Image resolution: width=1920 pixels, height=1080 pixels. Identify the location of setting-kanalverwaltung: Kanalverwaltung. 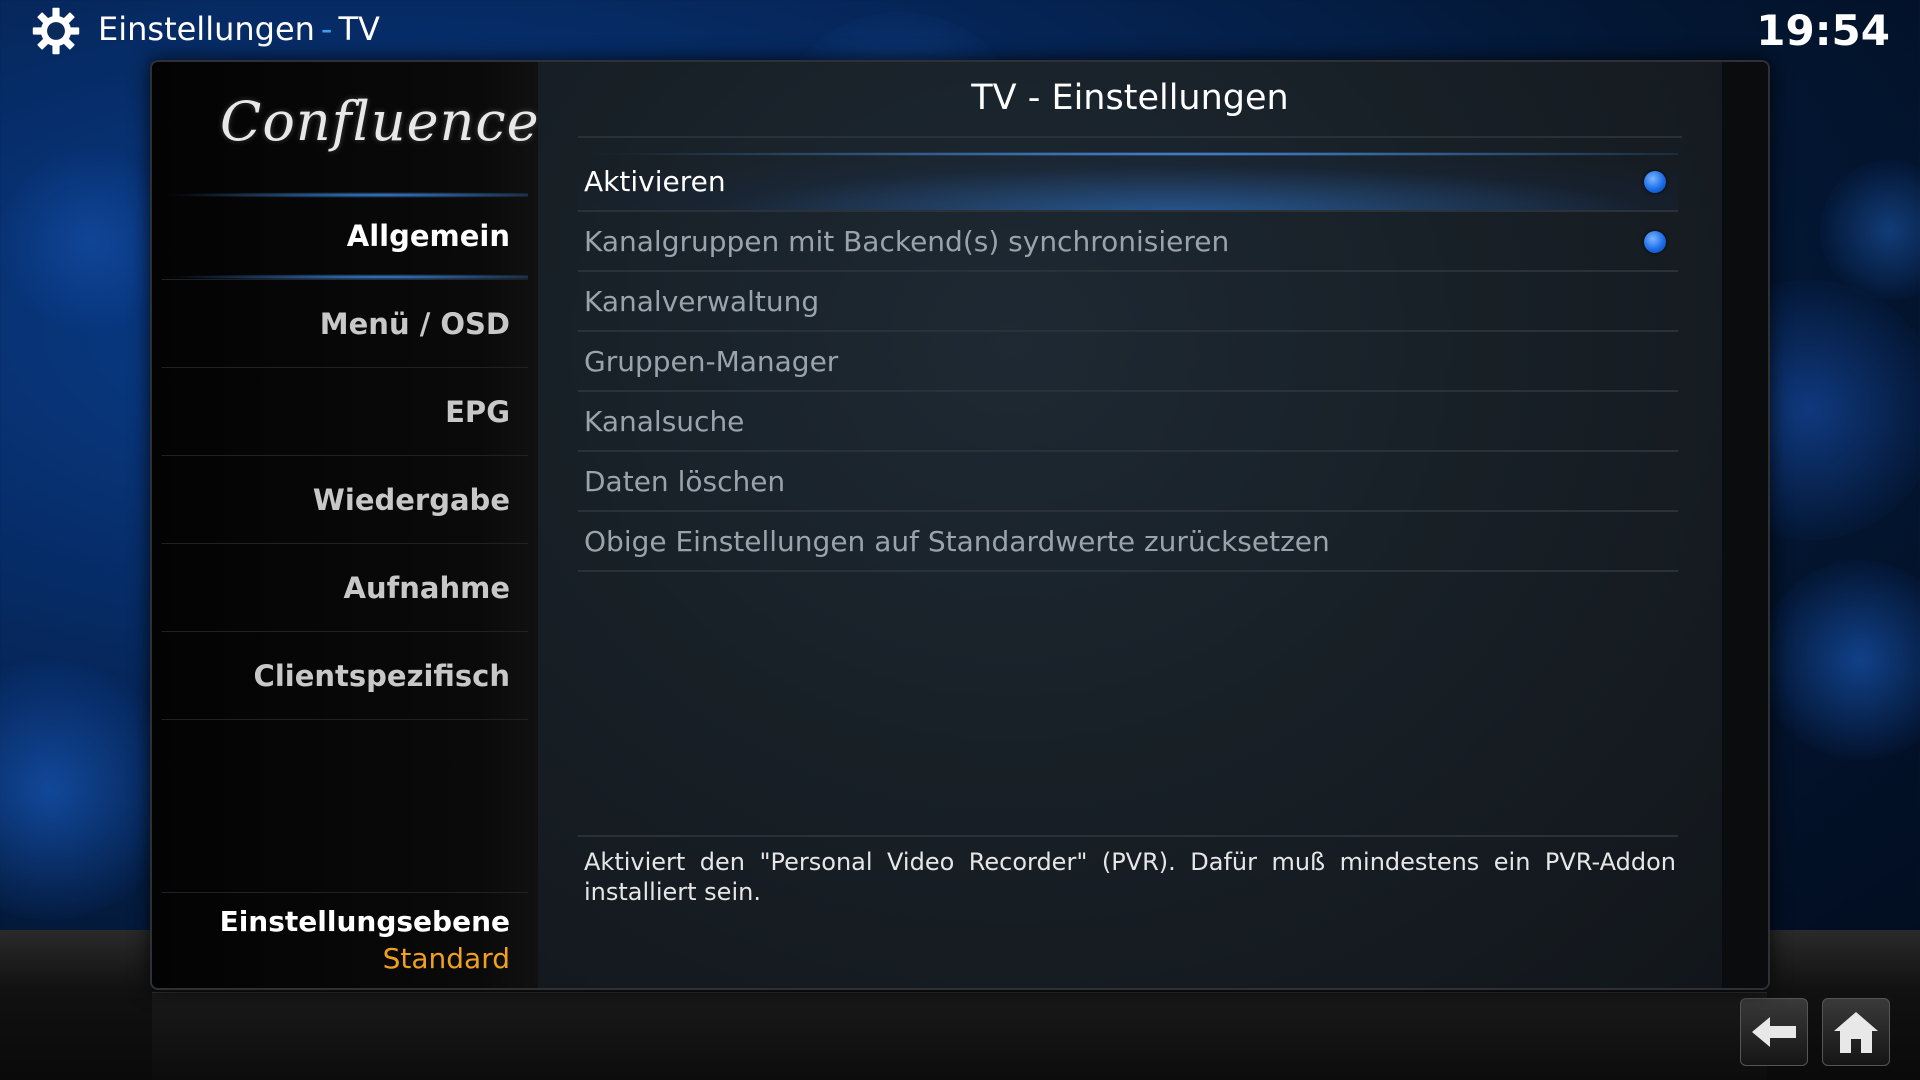
(1128, 302).